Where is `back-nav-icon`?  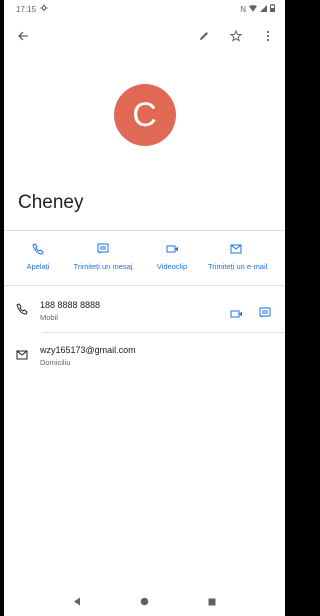
back-nav-icon is located at coordinates (77, 602).